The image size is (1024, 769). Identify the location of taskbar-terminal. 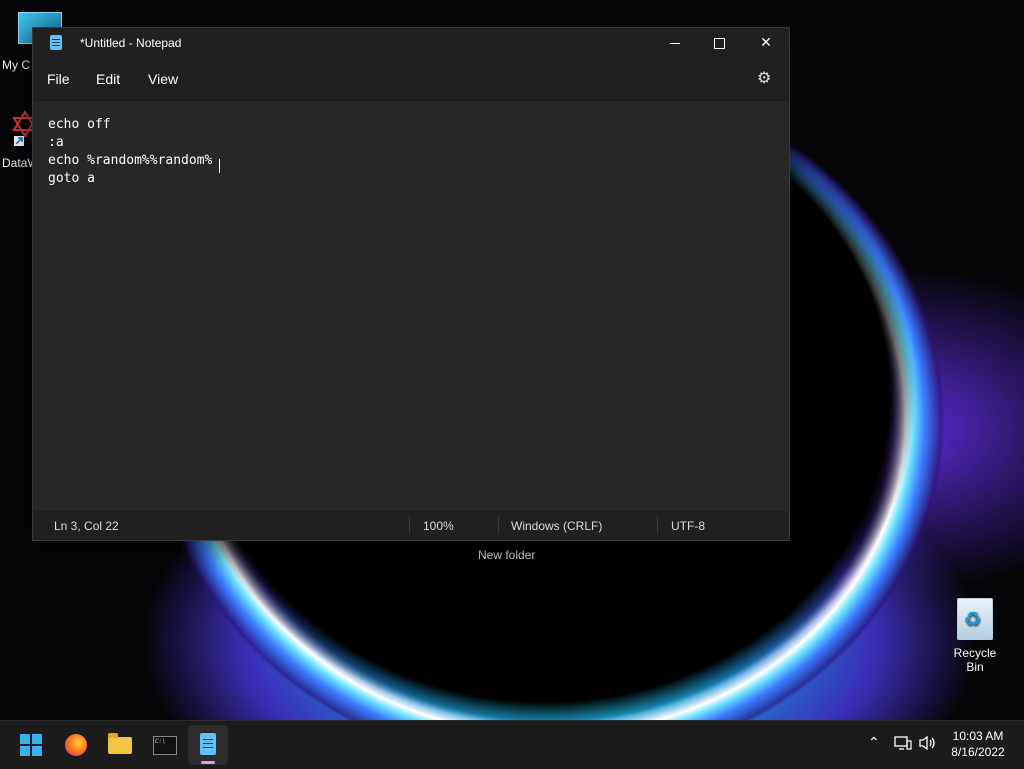
(164, 745).